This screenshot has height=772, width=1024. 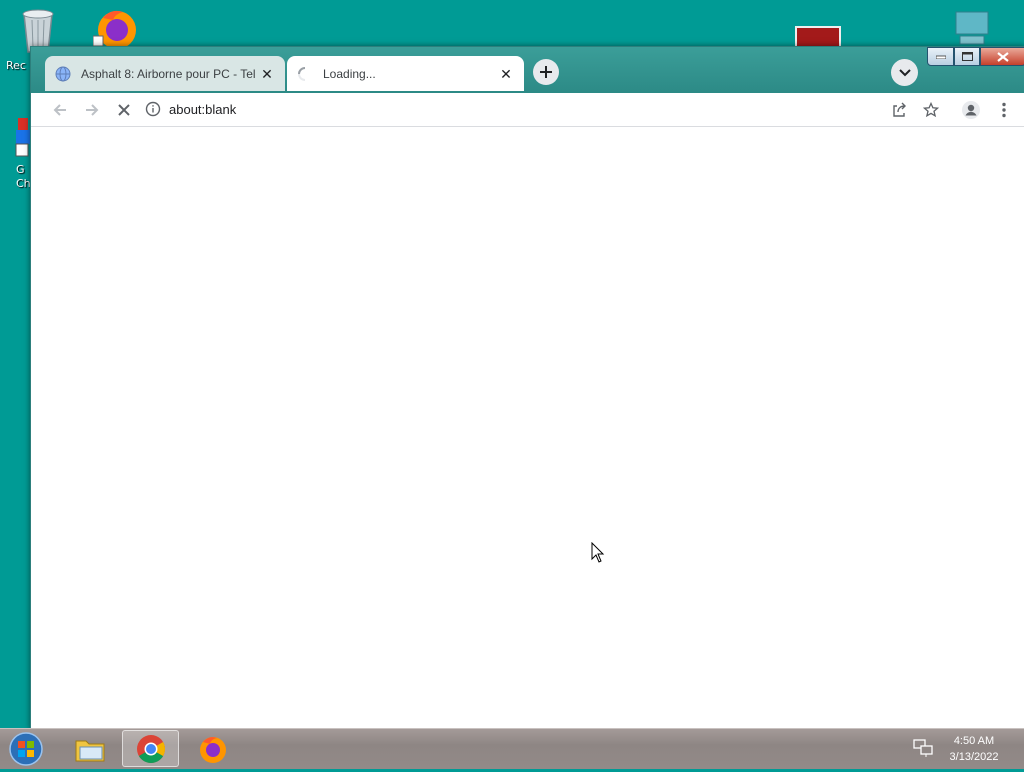 I want to click on arrow-right-icon, so click(x=92, y=110).